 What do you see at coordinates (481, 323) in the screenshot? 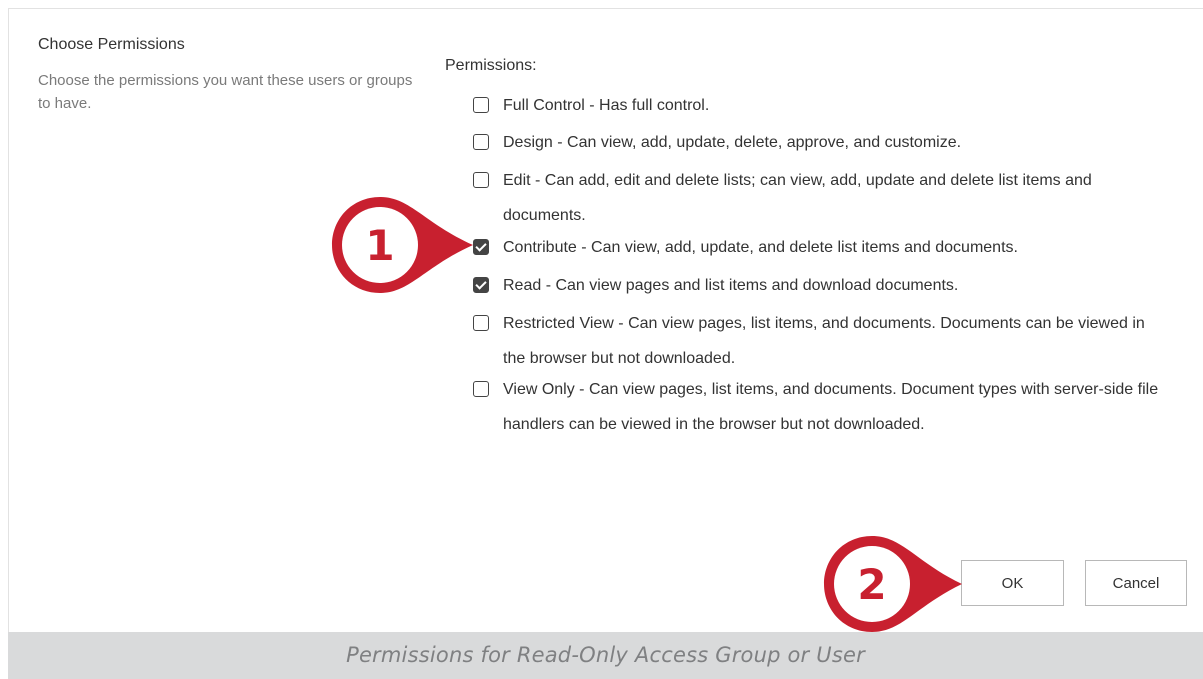
I see `restricted-view-checkbox` at bounding box center [481, 323].